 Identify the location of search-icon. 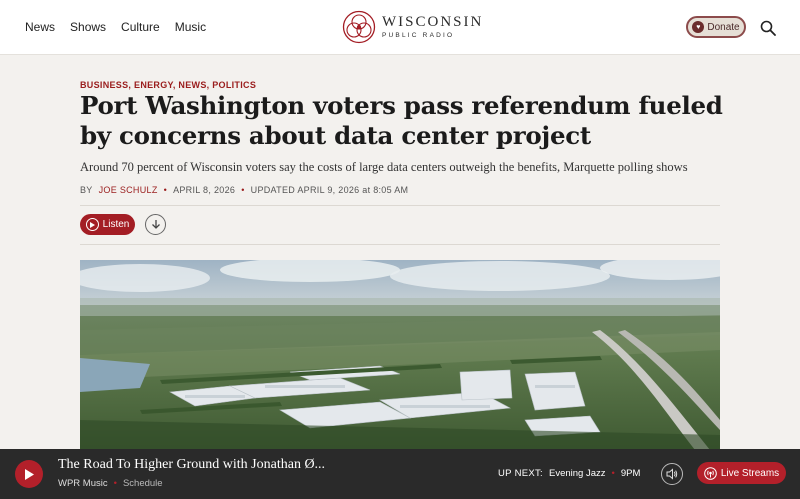
(768, 28).